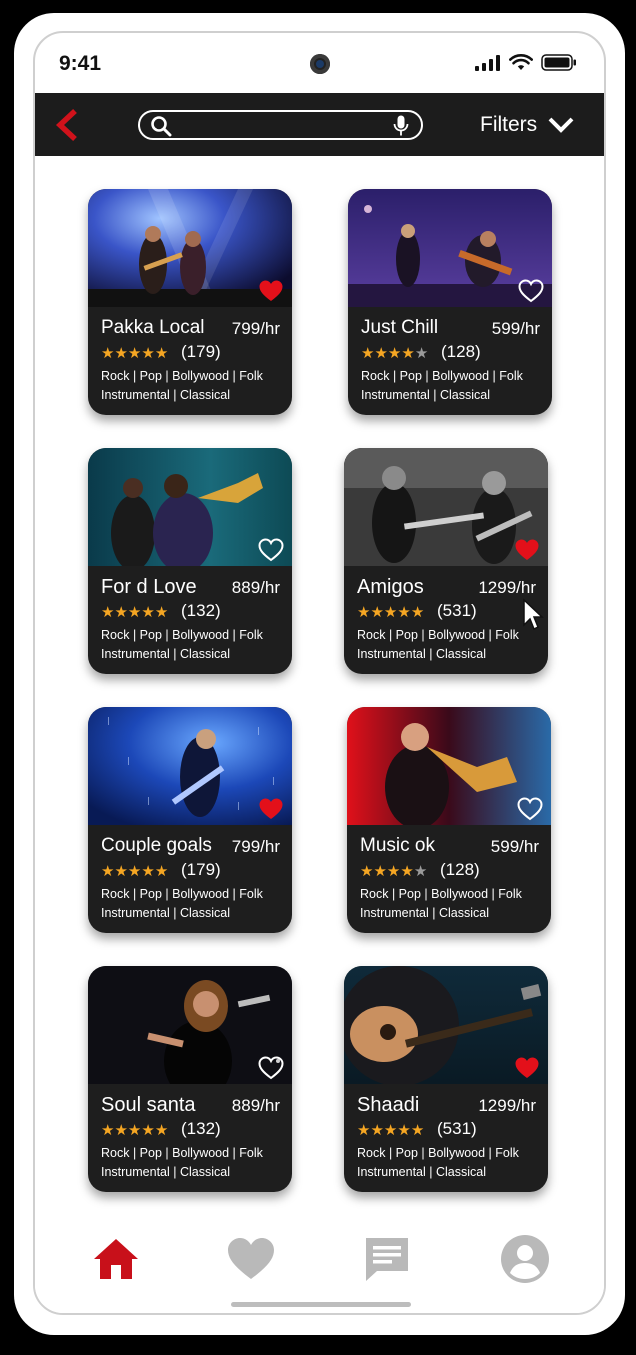 This screenshot has height=1355, width=636. Describe the element at coordinates (527, 125) in the screenshot. I see `filters-button: Filters` at that location.